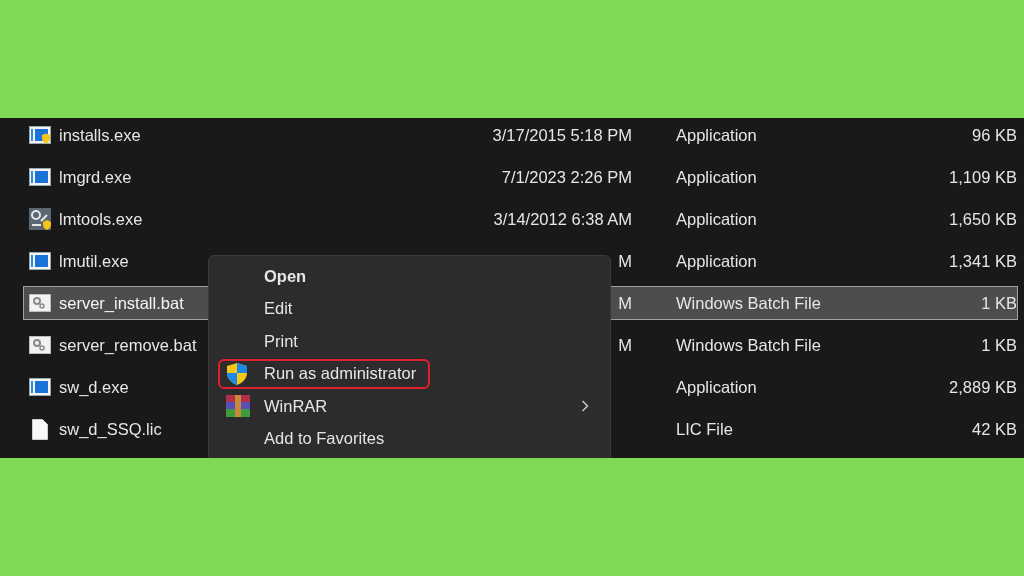 Image resolution: width=1024 pixels, height=576 pixels. What do you see at coordinates (410, 438) in the screenshot?
I see `menu-item: Add to Favorites` at bounding box center [410, 438].